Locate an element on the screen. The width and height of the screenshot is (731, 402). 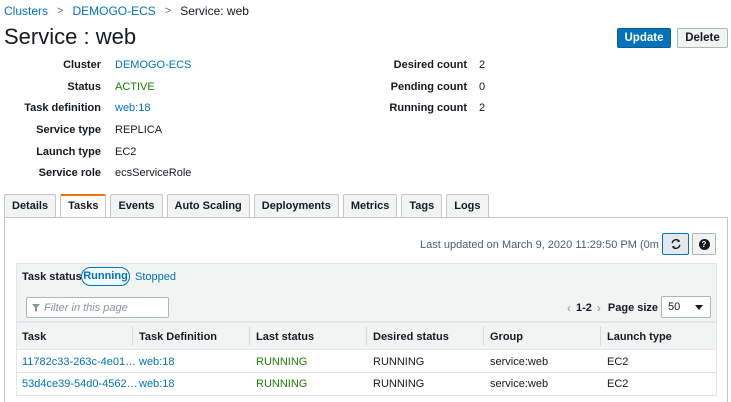
breadcrumb-clusters-link: Clusters is located at coordinates (26, 11).